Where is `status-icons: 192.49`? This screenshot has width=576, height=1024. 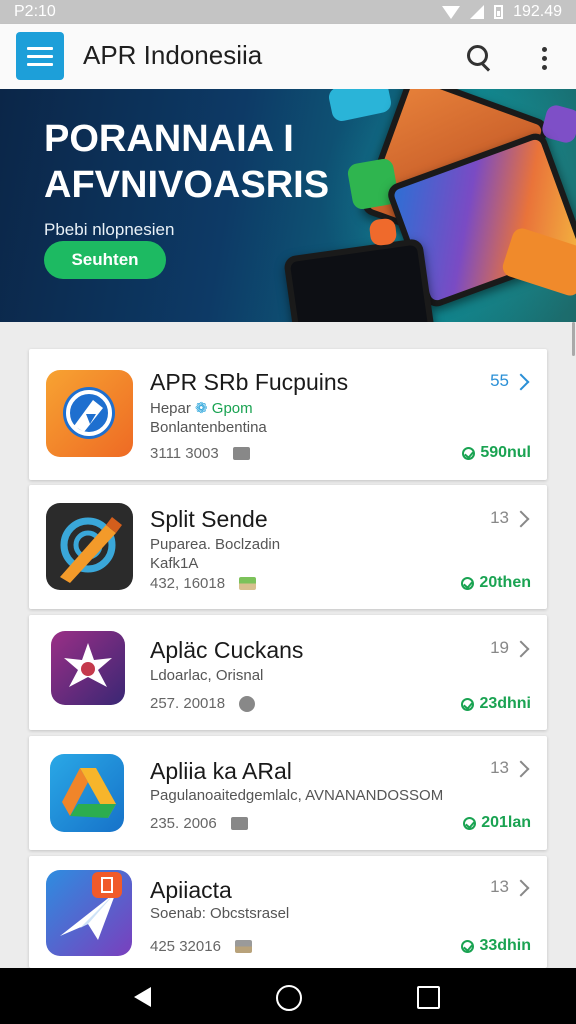
status-icons: 192.49 is located at coordinates (502, 12).